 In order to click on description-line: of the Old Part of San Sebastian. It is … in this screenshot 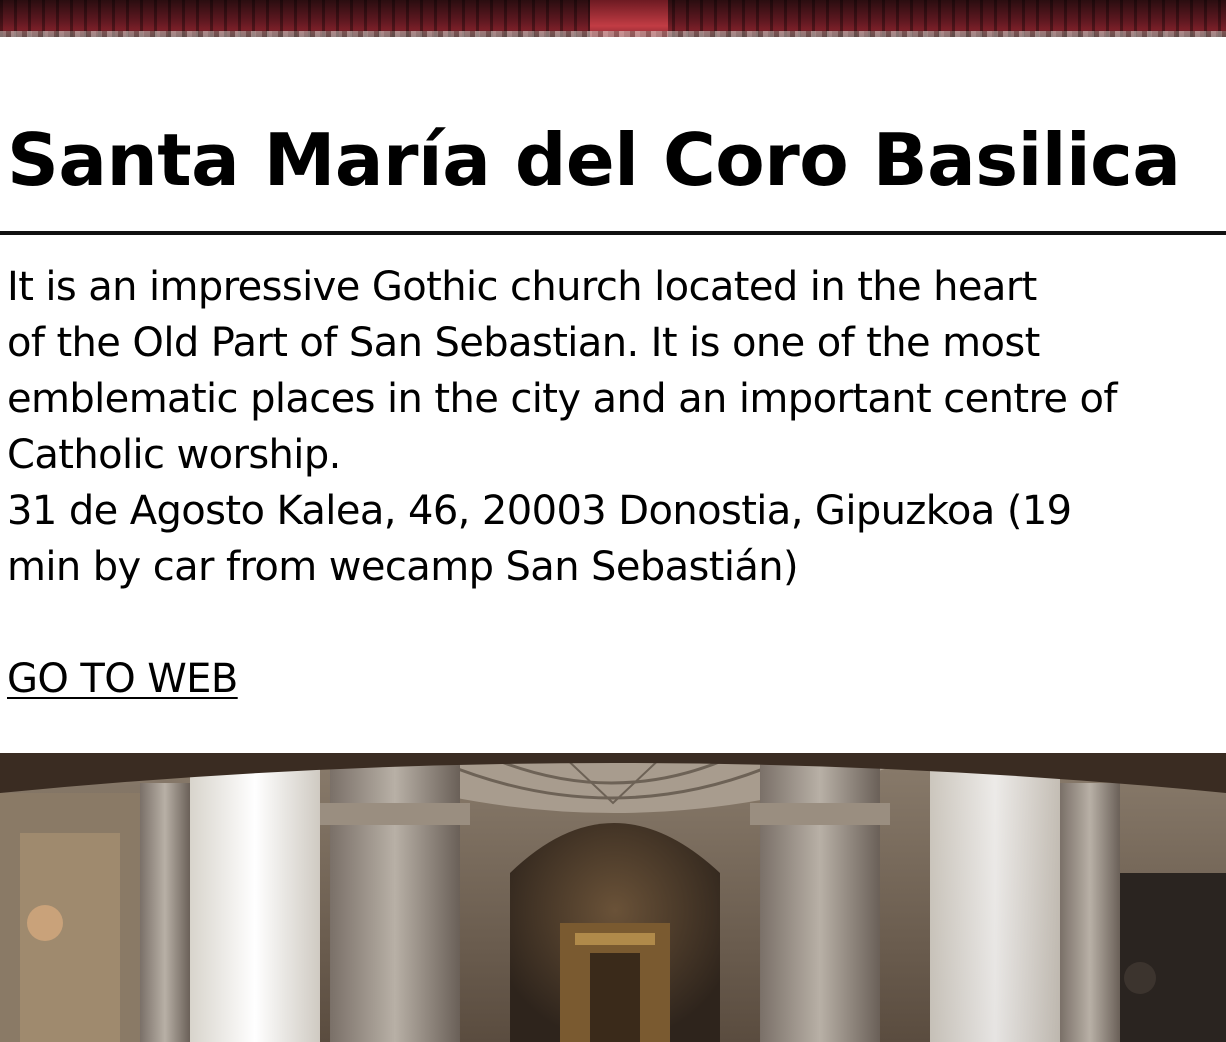, I will do `click(523, 343)`.